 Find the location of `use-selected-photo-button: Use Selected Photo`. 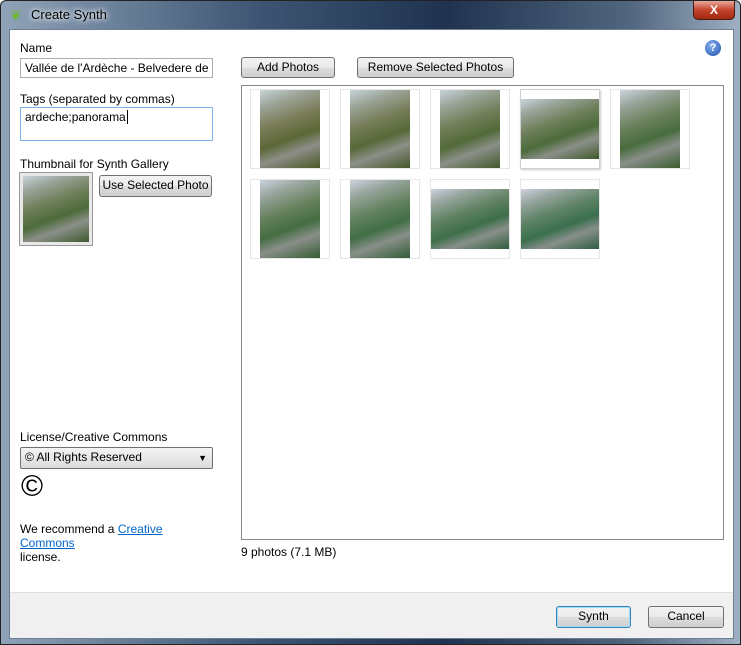

use-selected-photo-button: Use Selected Photo is located at coordinates (155, 186).